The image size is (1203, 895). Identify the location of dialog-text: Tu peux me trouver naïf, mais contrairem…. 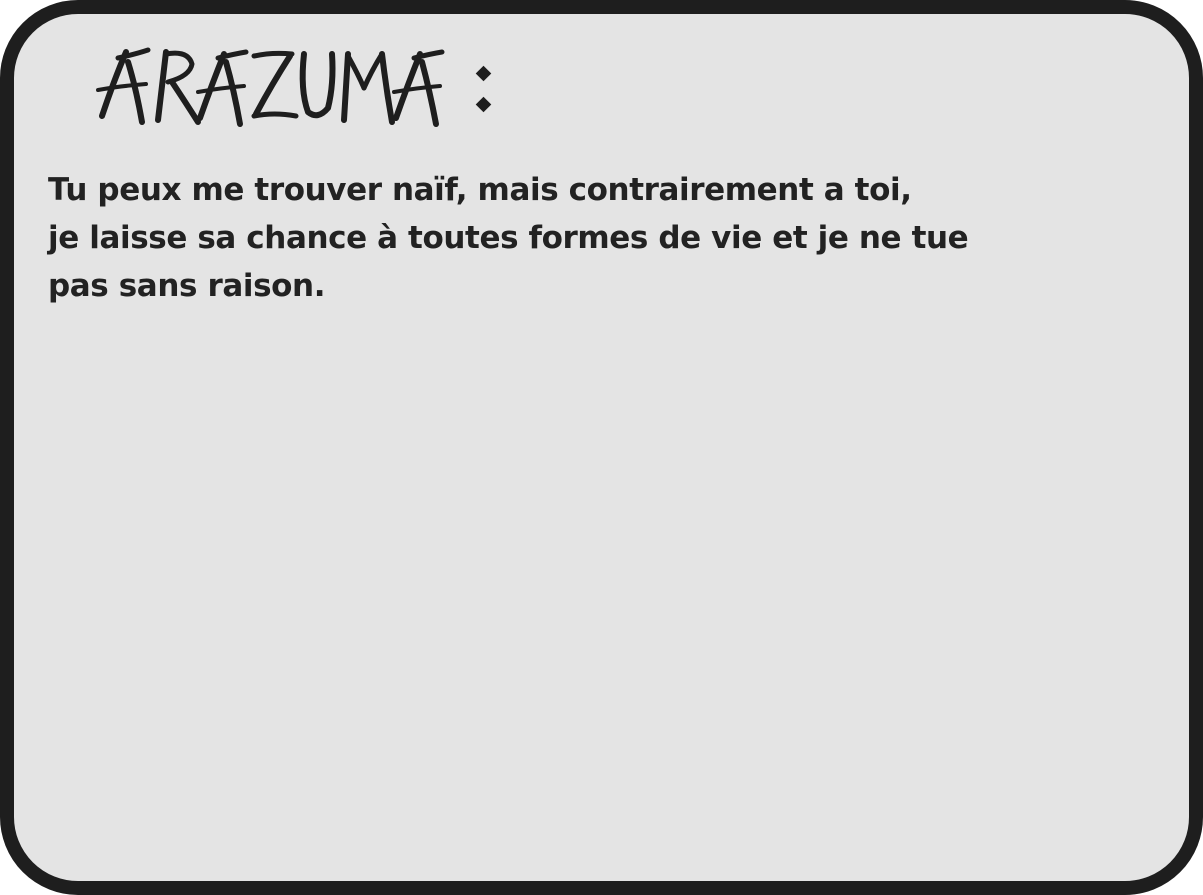
(588, 238).